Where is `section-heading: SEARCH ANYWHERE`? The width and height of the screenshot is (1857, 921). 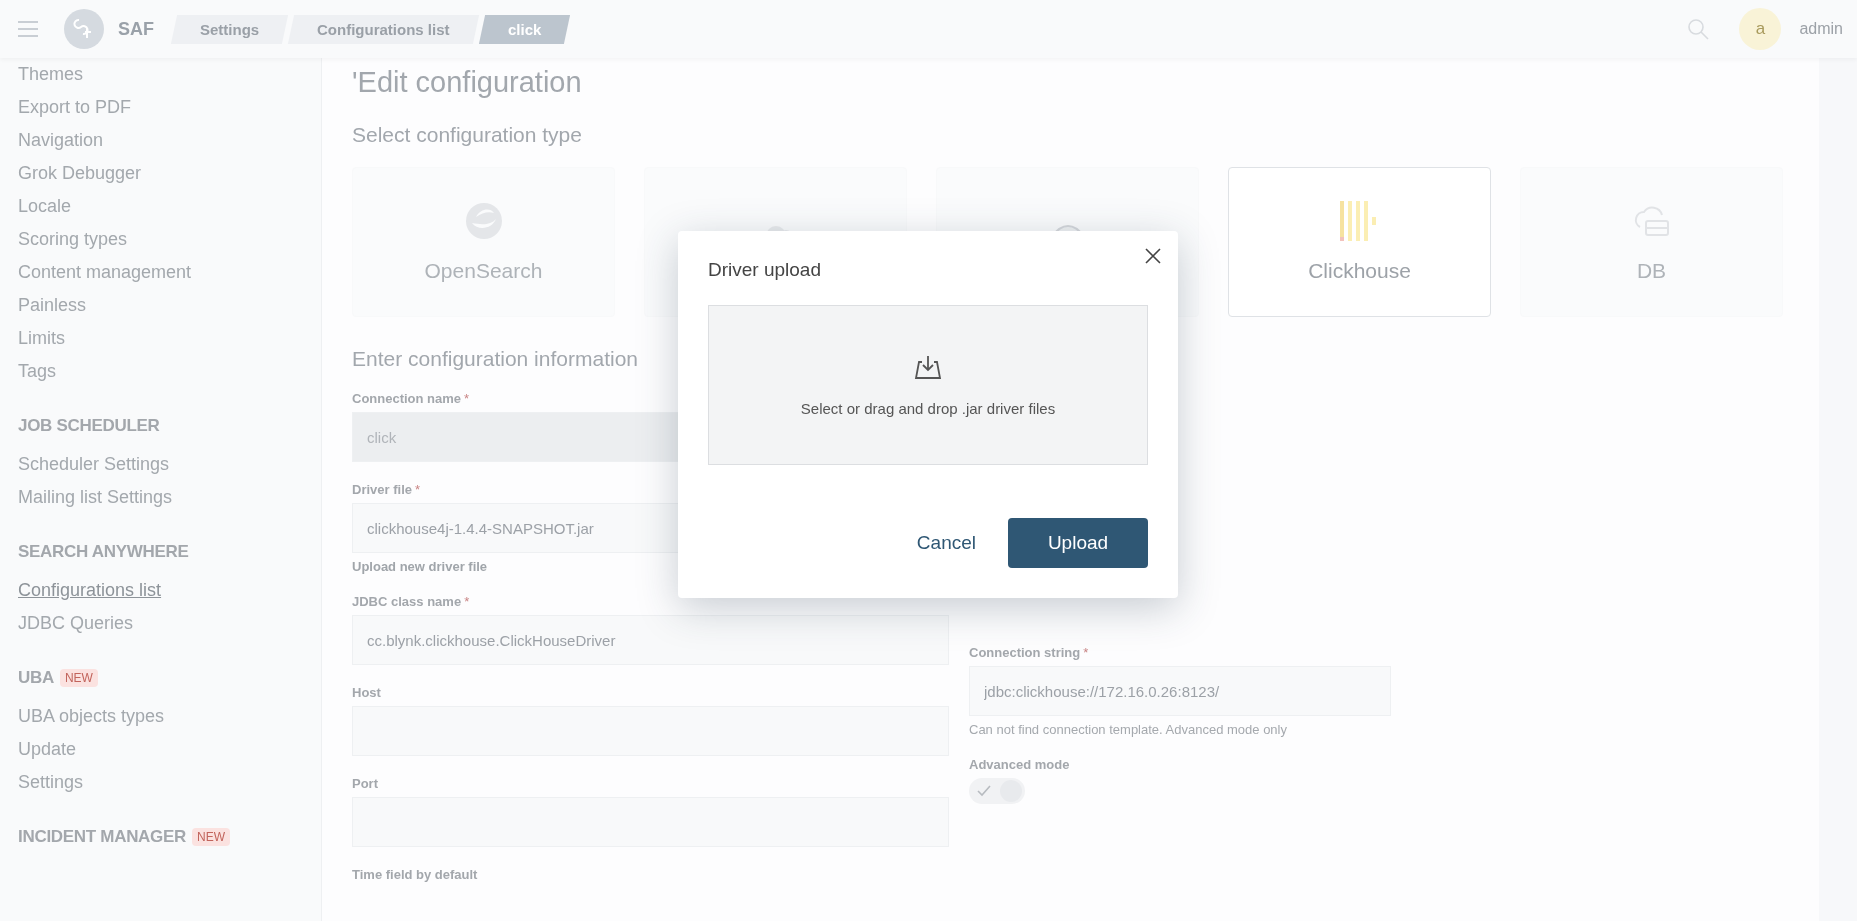 section-heading: SEARCH ANYWHERE is located at coordinates (103, 552).